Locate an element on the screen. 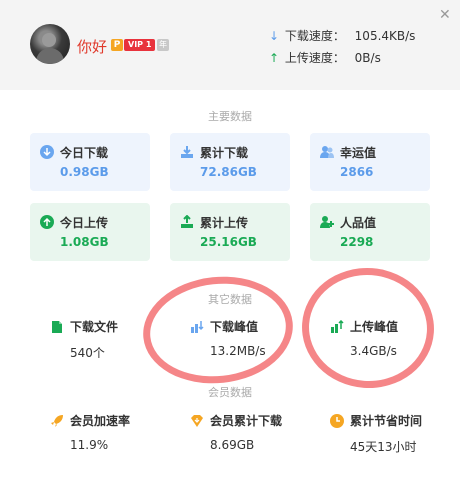  stat-label: 上传峰值 is located at coordinates (374, 327).